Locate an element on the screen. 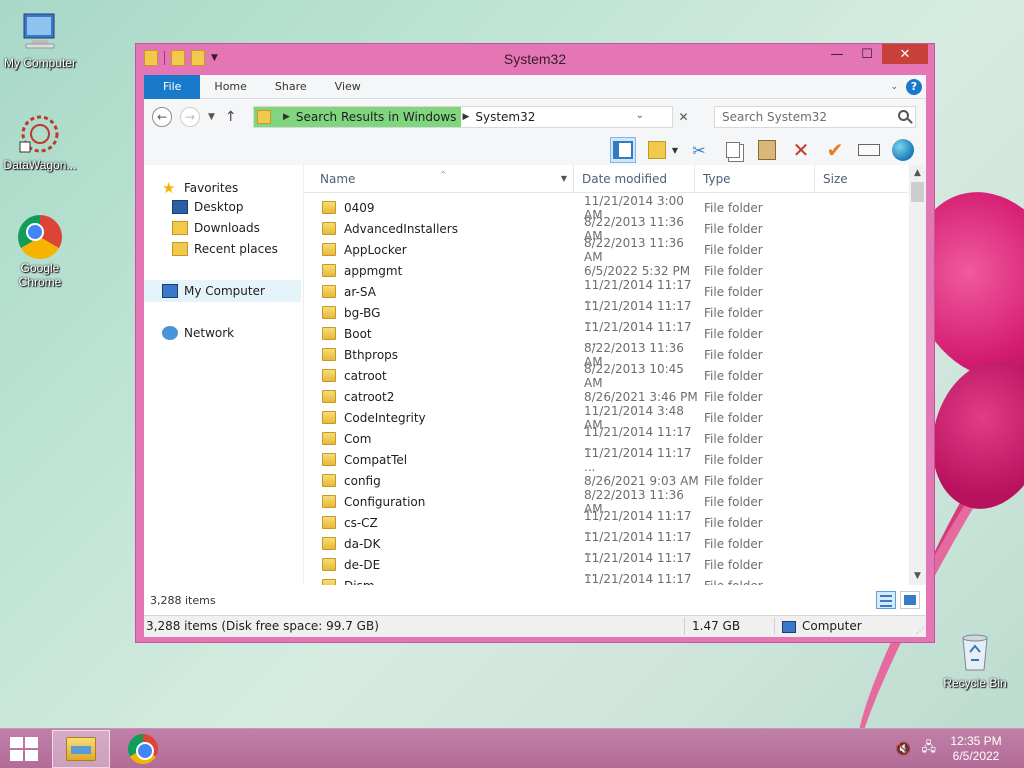 Image resolution: width=1024 pixels, height=768 pixels. select-button: ✔ is located at coordinates (835, 150).